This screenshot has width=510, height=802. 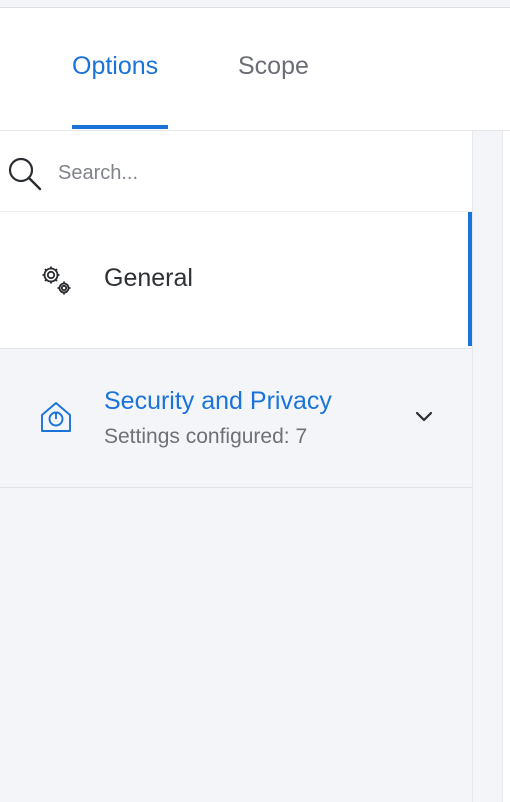 I want to click on top-border, so click(x=255, y=4).